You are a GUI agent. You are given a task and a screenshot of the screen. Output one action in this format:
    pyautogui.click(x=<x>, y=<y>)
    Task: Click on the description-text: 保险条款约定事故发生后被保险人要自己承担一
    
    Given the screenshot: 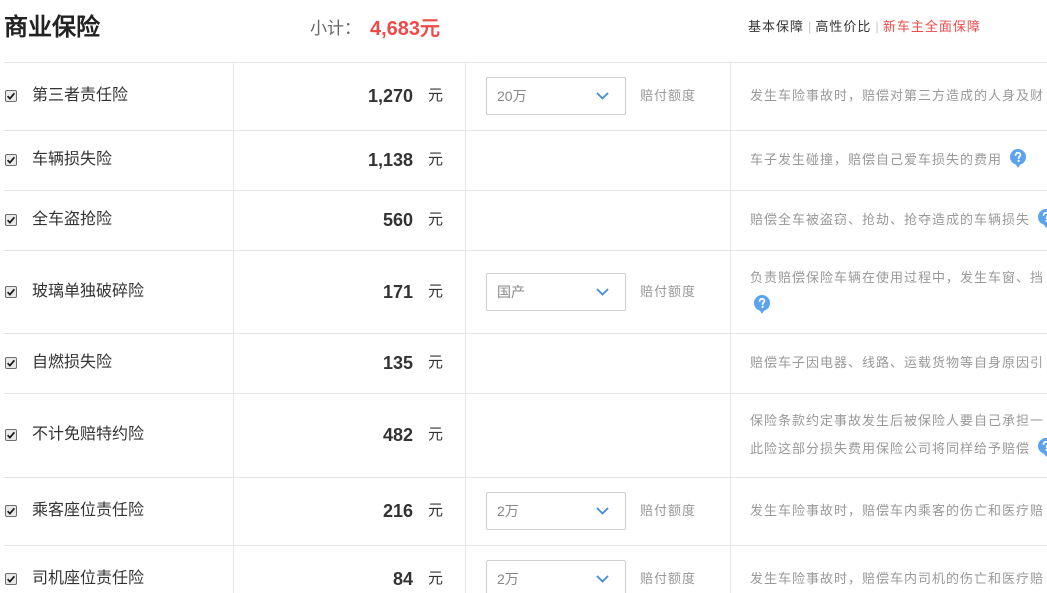 What is the action you would take?
    pyautogui.click(x=897, y=420)
    